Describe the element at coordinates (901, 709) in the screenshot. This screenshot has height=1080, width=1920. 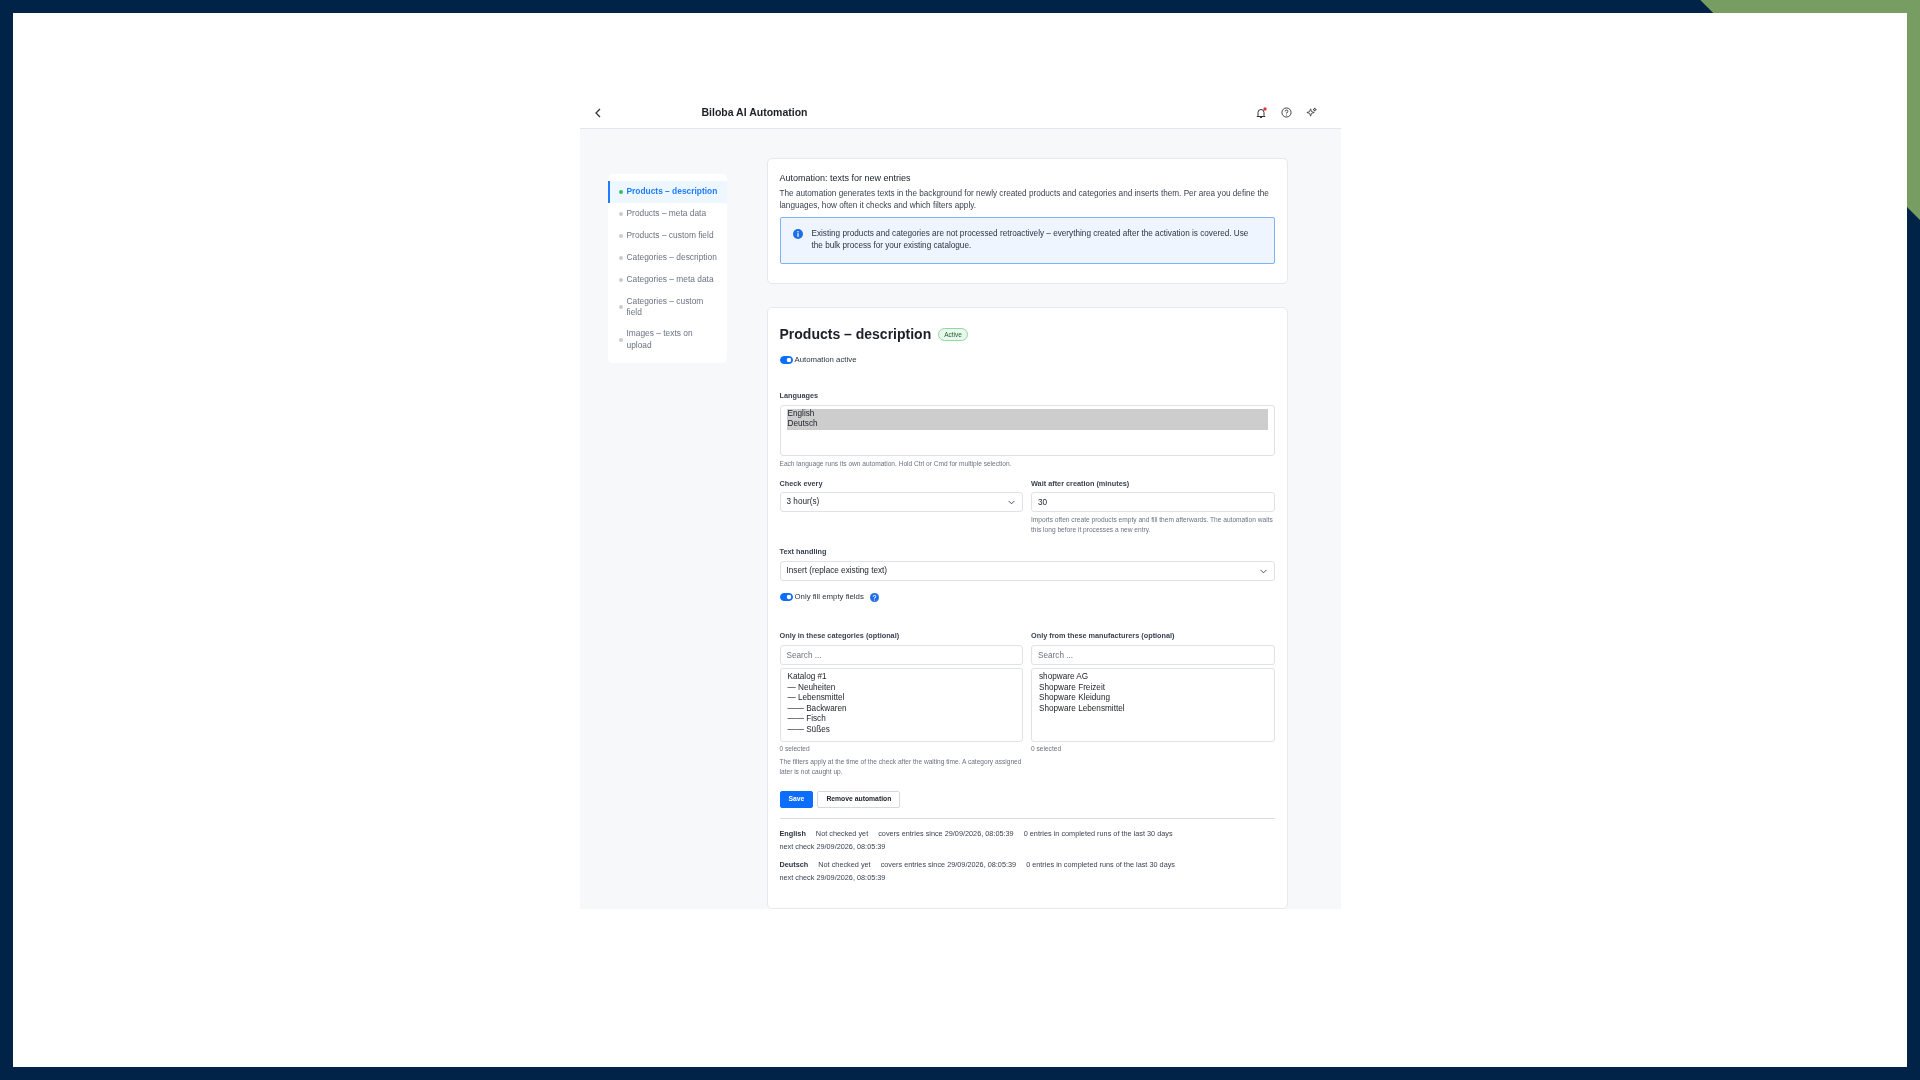
I see `list-option: —— Backwaren` at that location.